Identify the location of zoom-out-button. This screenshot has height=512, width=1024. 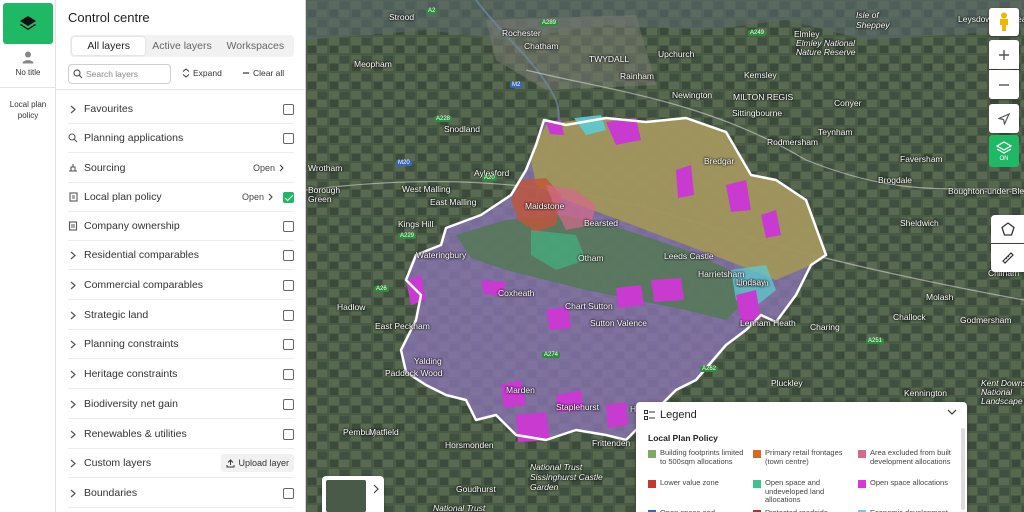
(1004, 84).